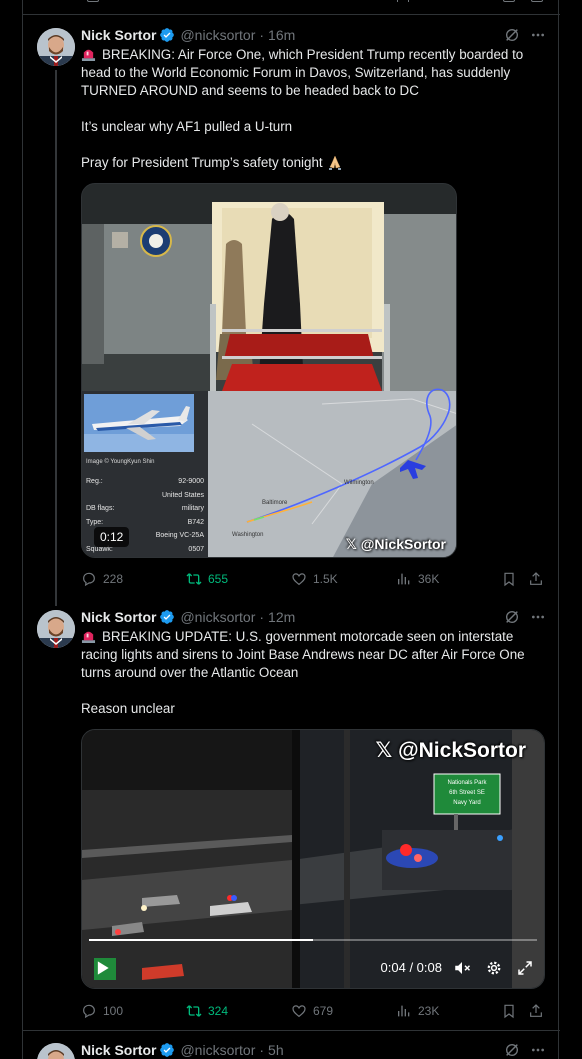 The image size is (582, 1059). I want to click on like-count: 679, so click(323, 1011).